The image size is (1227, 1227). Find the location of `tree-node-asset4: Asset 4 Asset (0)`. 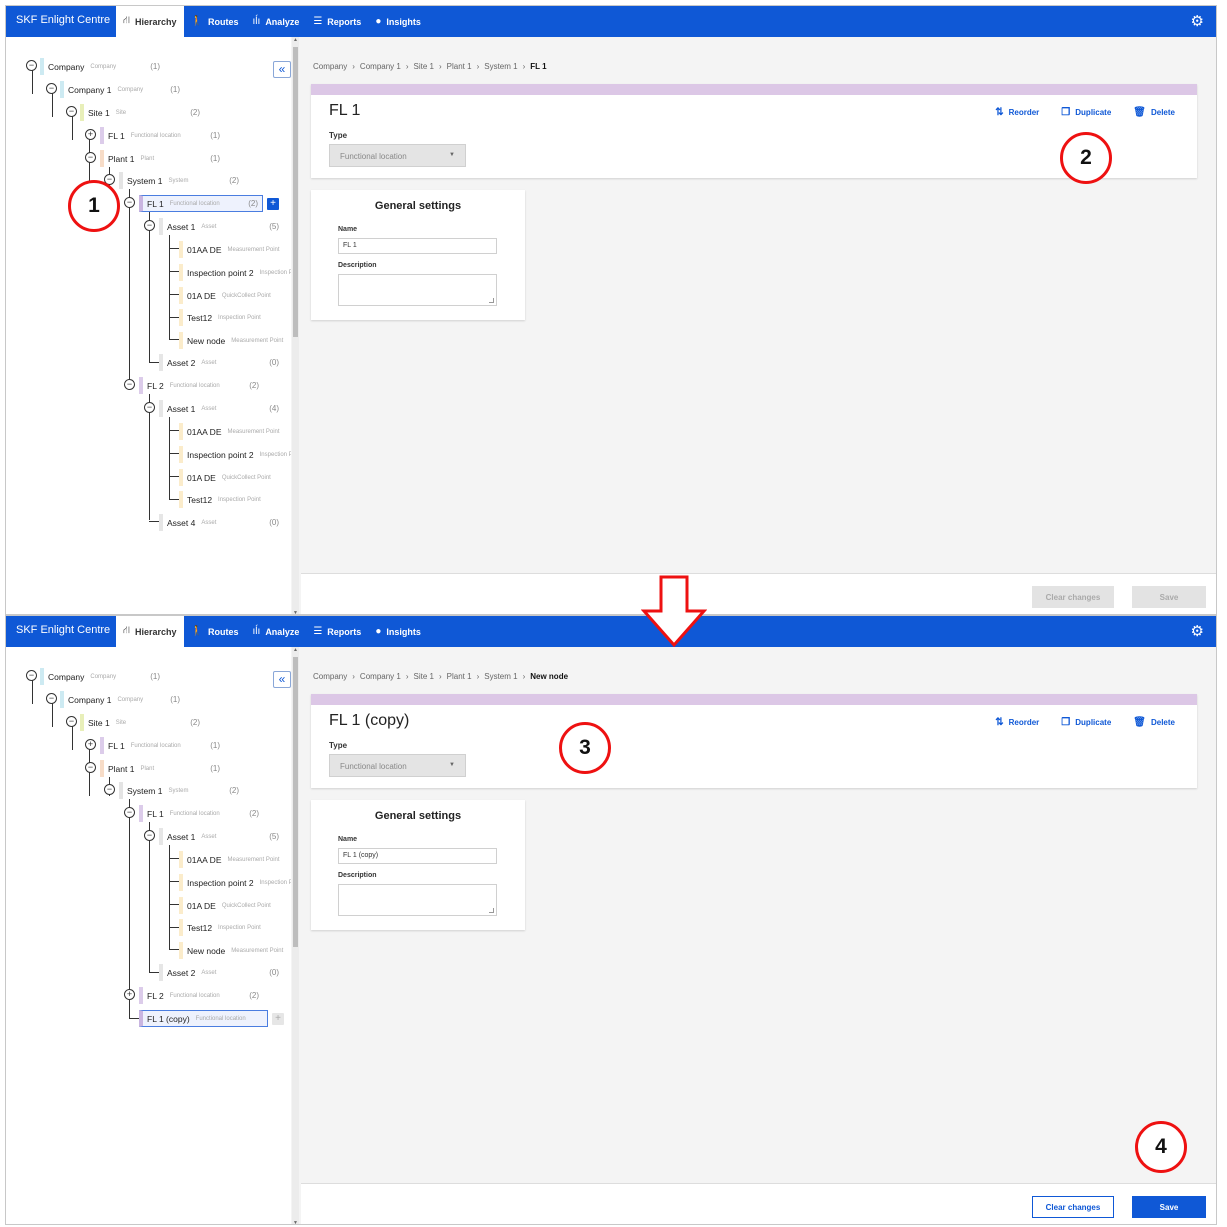

tree-node-asset4: Asset 4 Asset (0) is located at coordinates (221, 522).